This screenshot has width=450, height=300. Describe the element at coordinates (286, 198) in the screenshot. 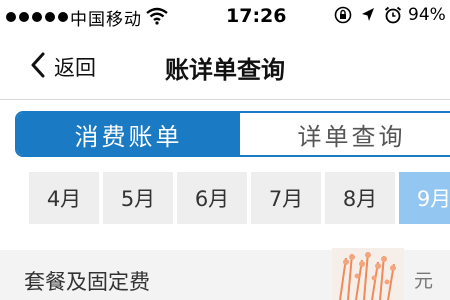

I see `month-tab-july: 7月` at that location.